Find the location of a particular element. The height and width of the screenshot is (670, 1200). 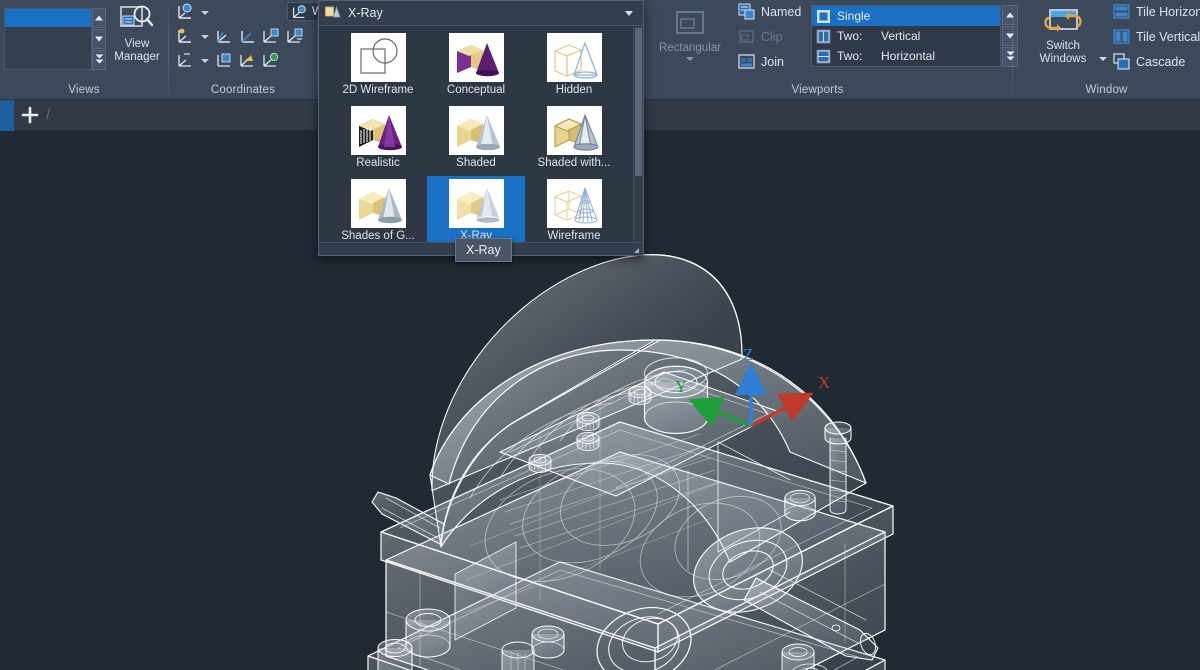

panel-label-views: Views is located at coordinates (84, 90).